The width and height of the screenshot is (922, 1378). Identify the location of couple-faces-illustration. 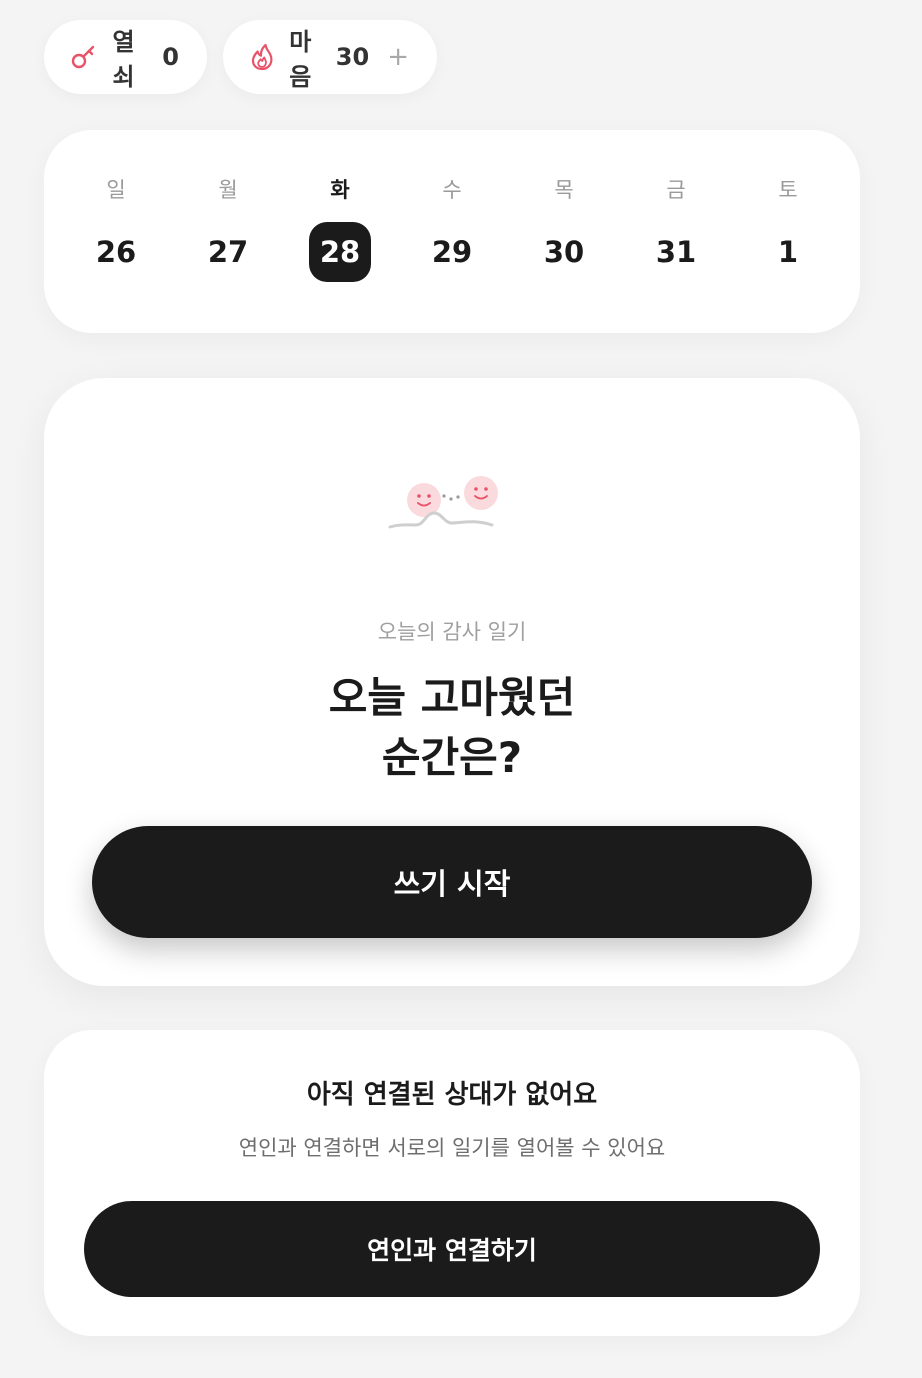
(446, 510).